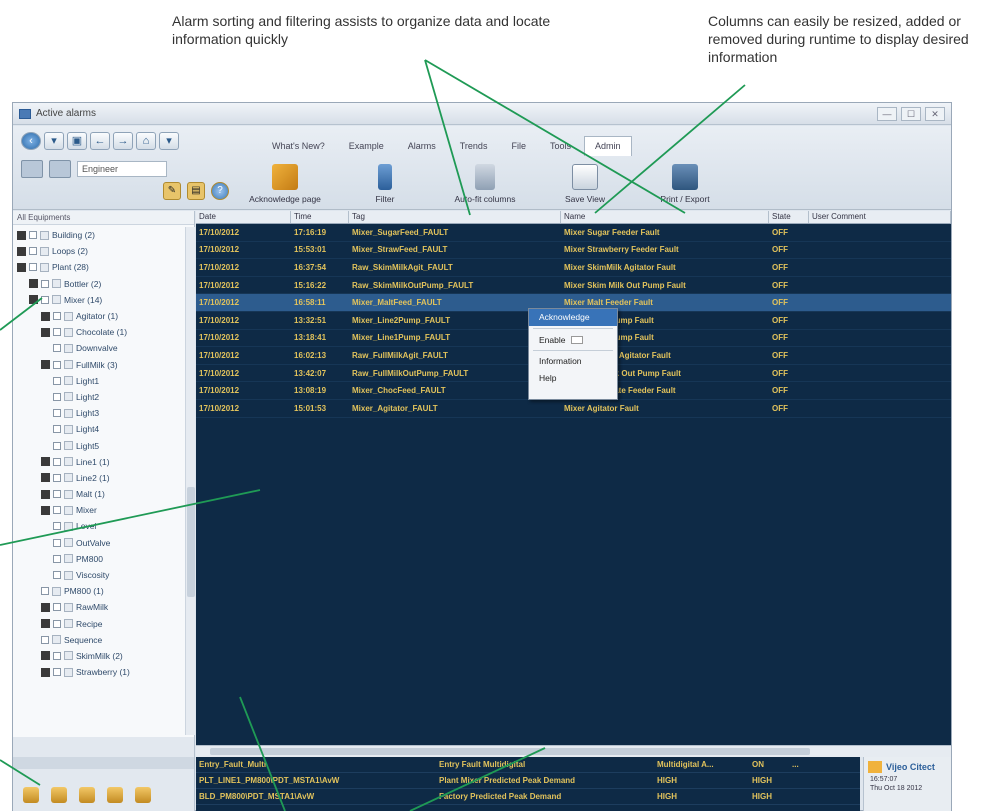  I want to click on tab-tools: Tools, so click(560, 146).